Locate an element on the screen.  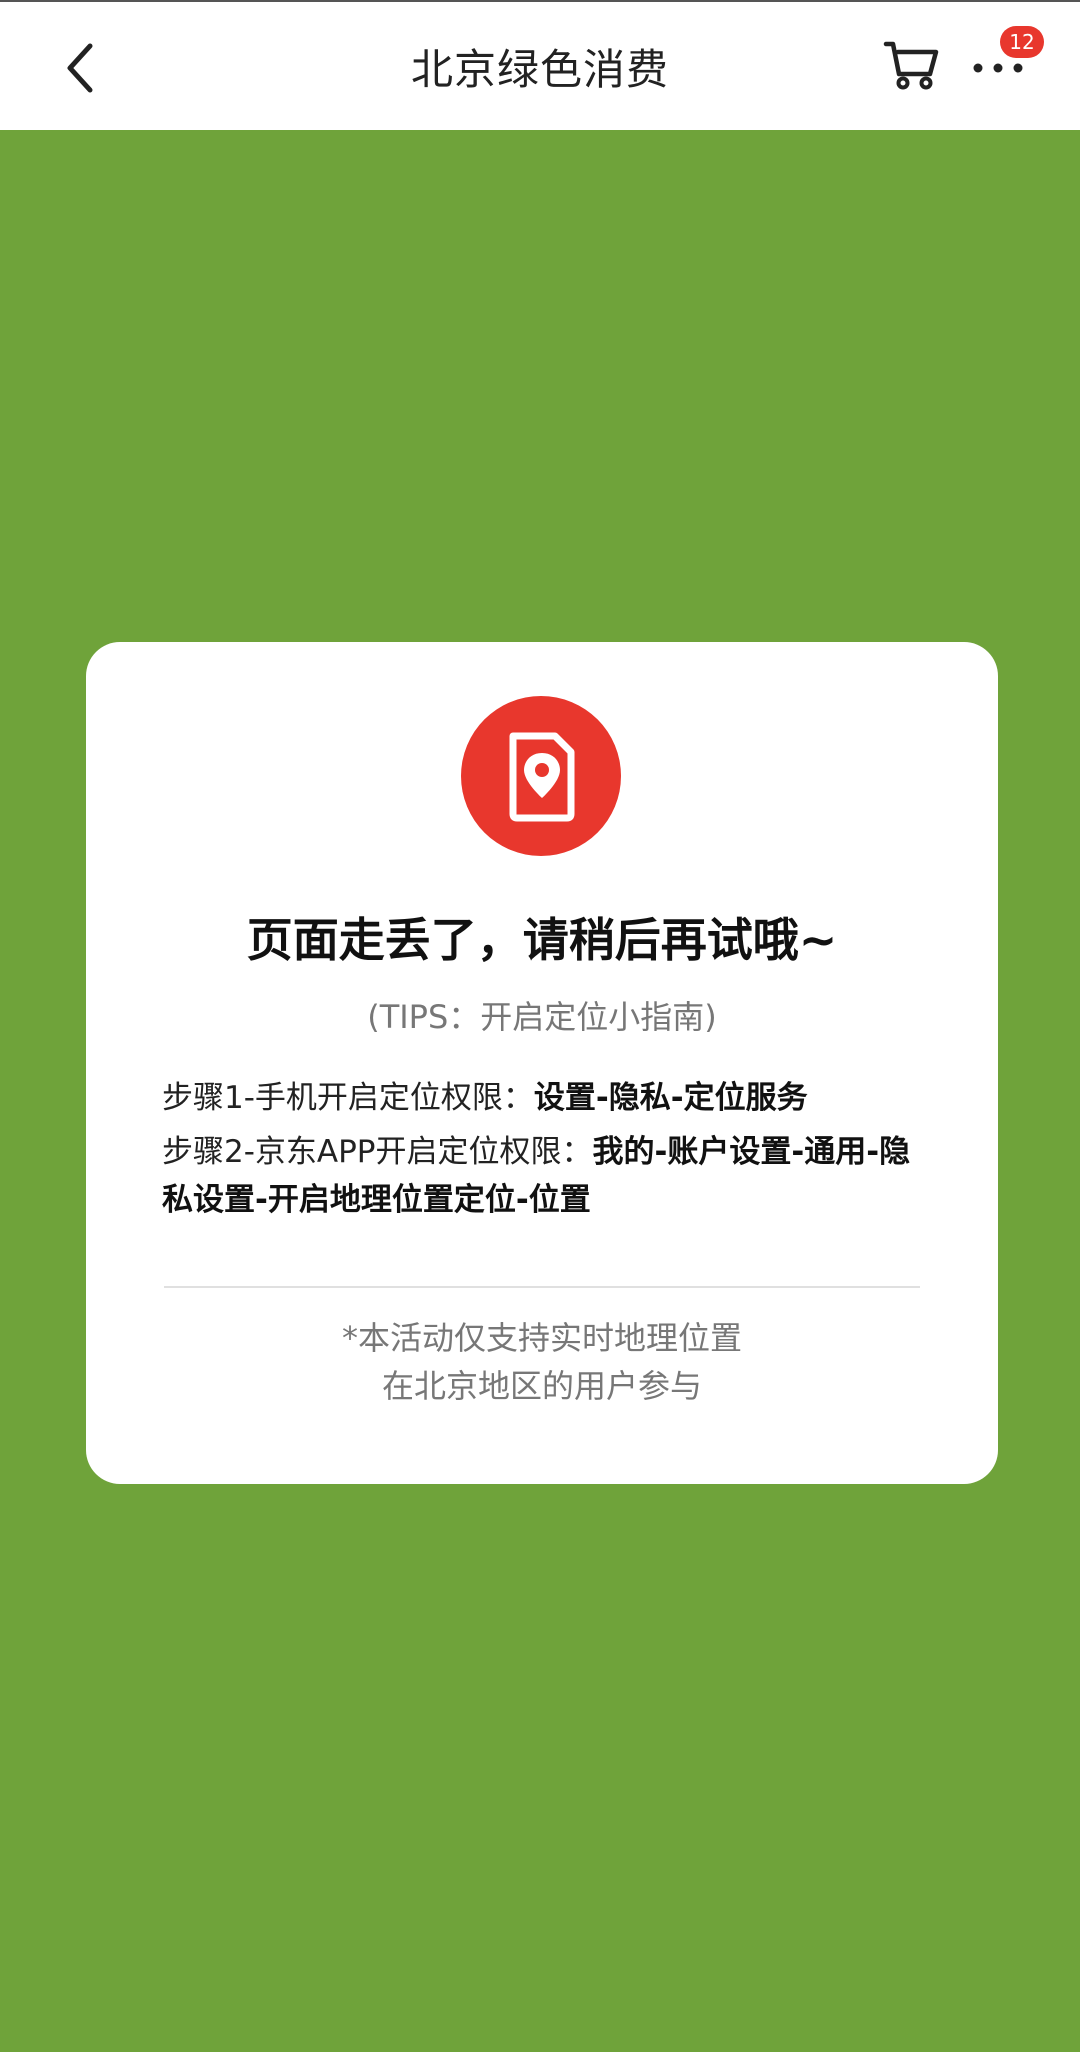
step-1: 步骤1-手机开启定位权限：设置-隐私-定位服务 is located at coordinates (546, 1098).